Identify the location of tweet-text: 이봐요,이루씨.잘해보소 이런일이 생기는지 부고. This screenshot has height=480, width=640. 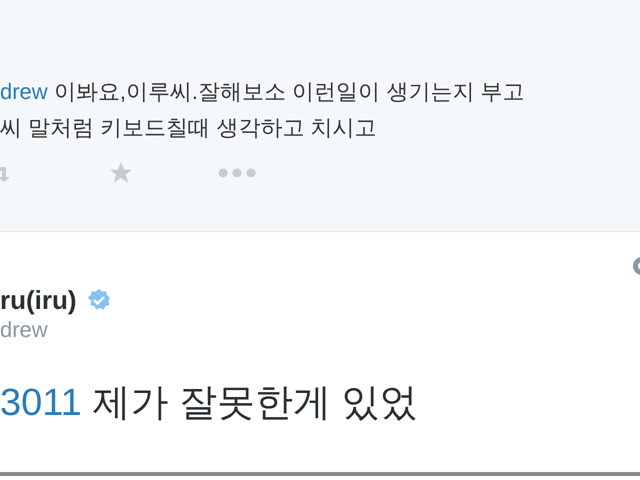
(289, 91).